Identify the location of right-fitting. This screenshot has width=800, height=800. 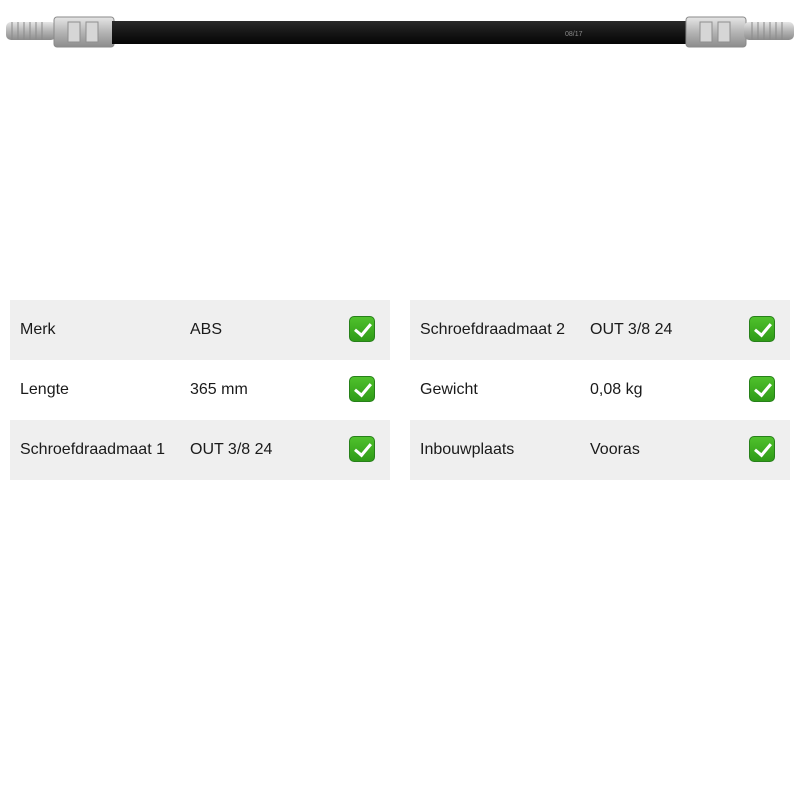
(716, 32).